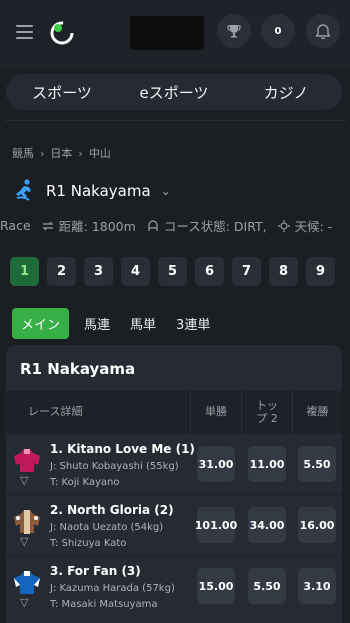  What do you see at coordinates (97, 323) in the screenshot?
I see `tab-quinella: 馬連` at bounding box center [97, 323].